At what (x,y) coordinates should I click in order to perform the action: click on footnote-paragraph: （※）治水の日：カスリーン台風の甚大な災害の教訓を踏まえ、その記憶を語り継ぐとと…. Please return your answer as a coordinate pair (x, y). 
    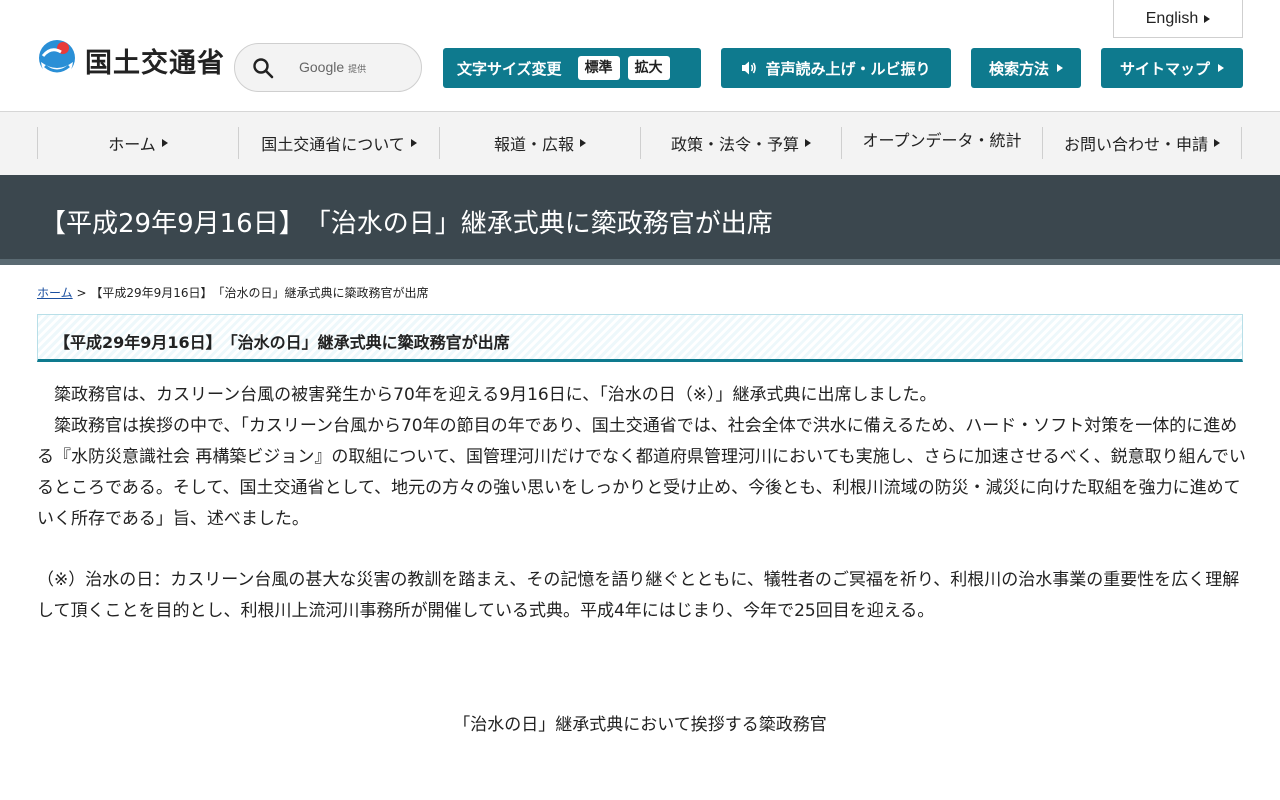
    Looking at the image, I should click on (638, 595).